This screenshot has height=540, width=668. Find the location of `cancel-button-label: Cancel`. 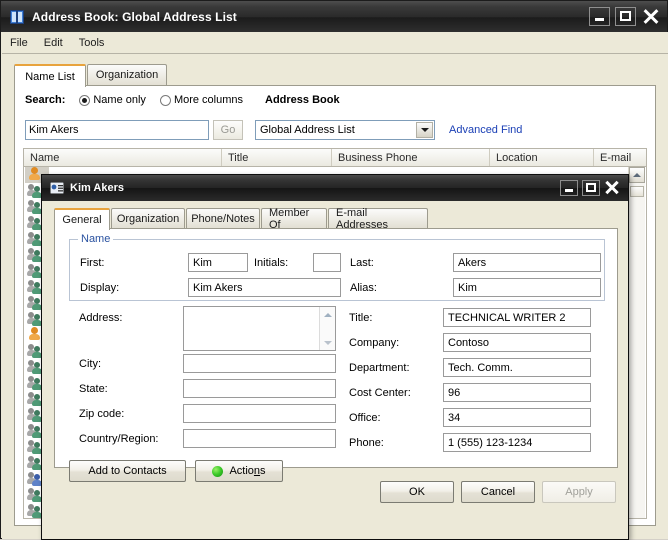

cancel-button-label: Cancel is located at coordinates (498, 492).